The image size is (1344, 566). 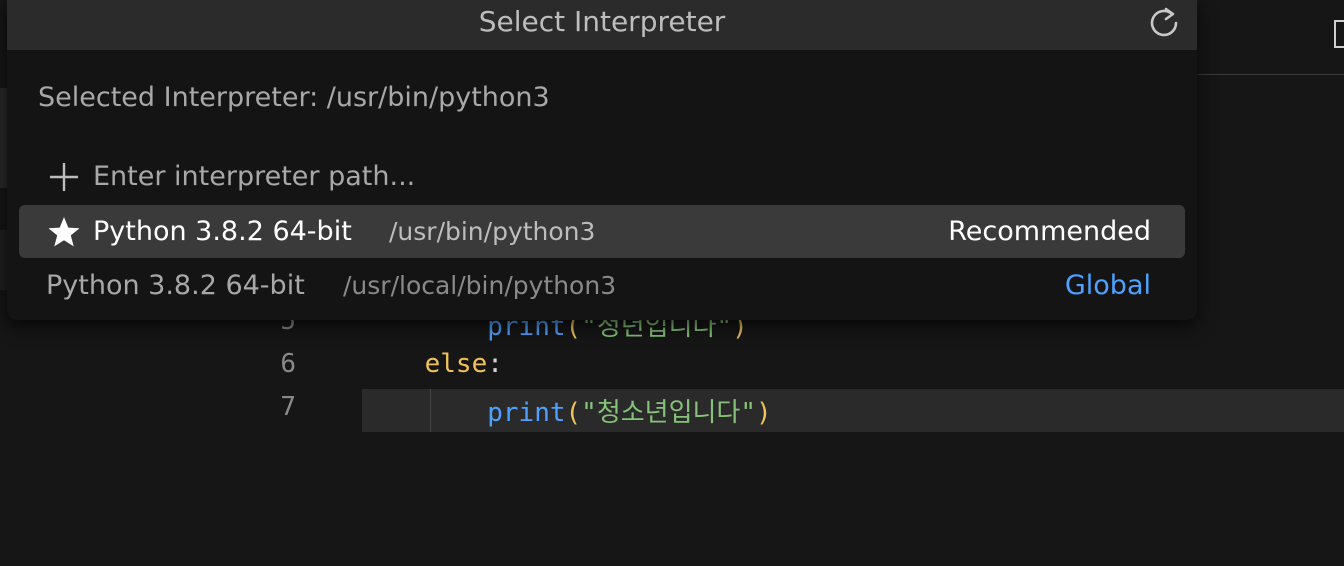 What do you see at coordinates (480, 285) in the screenshot?
I see `item-path: /usr/local/bin/python3` at bounding box center [480, 285].